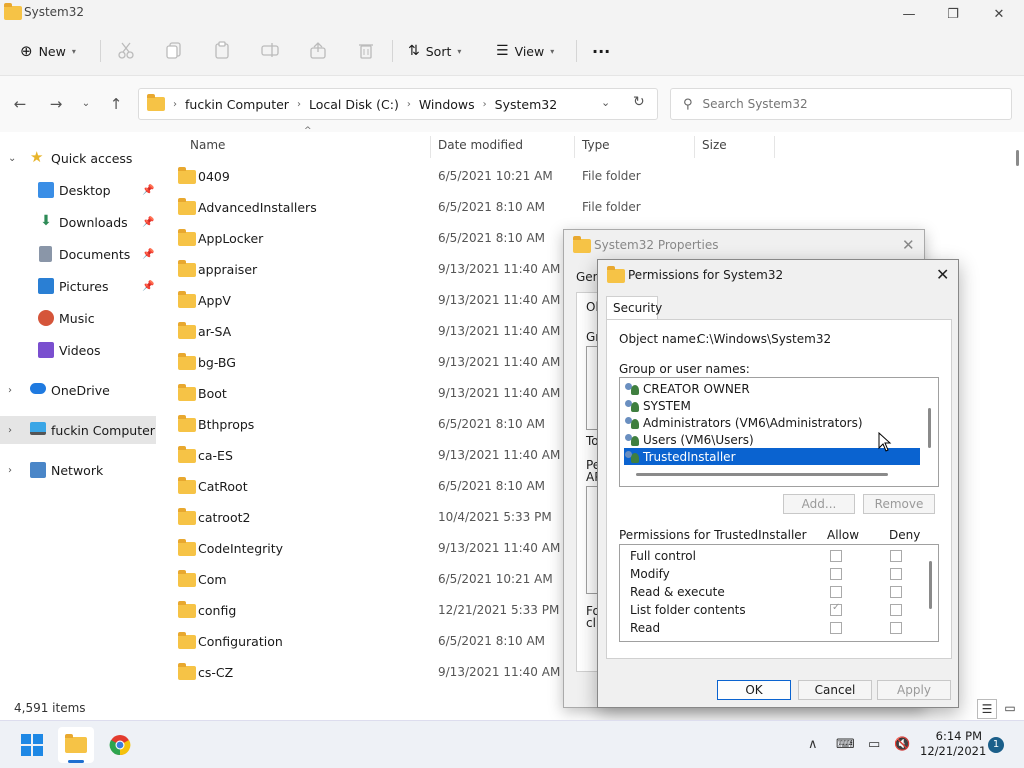 The height and width of the screenshot is (768, 1024). Describe the element at coordinates (78, 222) in the screenshot. I see `sidebar-item-downloads: ⬇ Downloads 📌` at that location.